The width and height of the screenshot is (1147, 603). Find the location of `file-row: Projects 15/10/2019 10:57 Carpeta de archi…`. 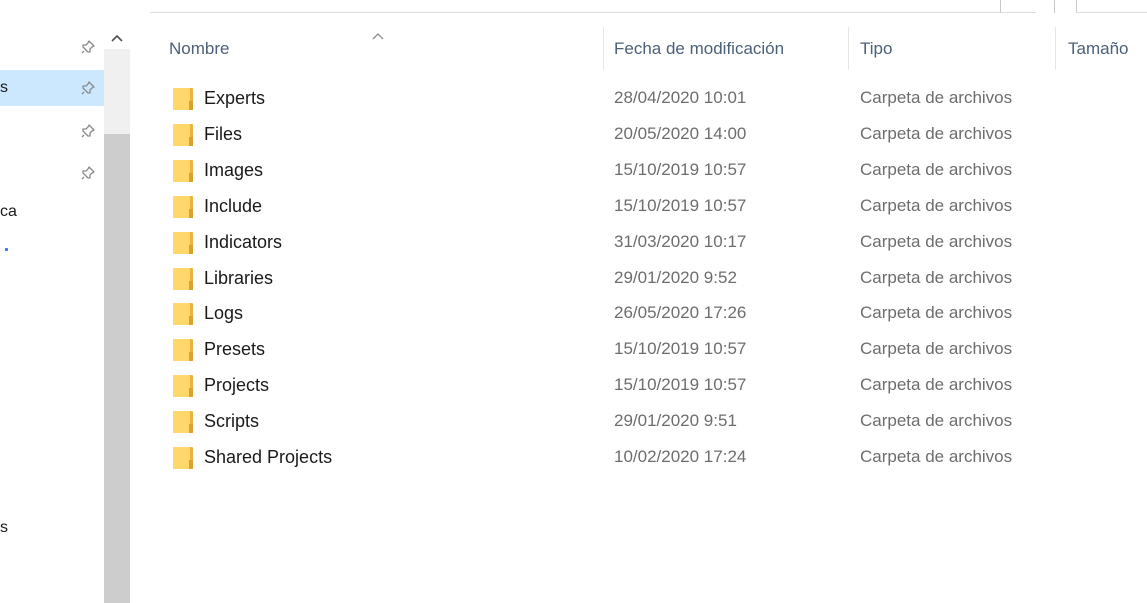

file-row: Projects 15/10/2019 10:57 Carpeta de archi… is located at coordinates (648, 385).